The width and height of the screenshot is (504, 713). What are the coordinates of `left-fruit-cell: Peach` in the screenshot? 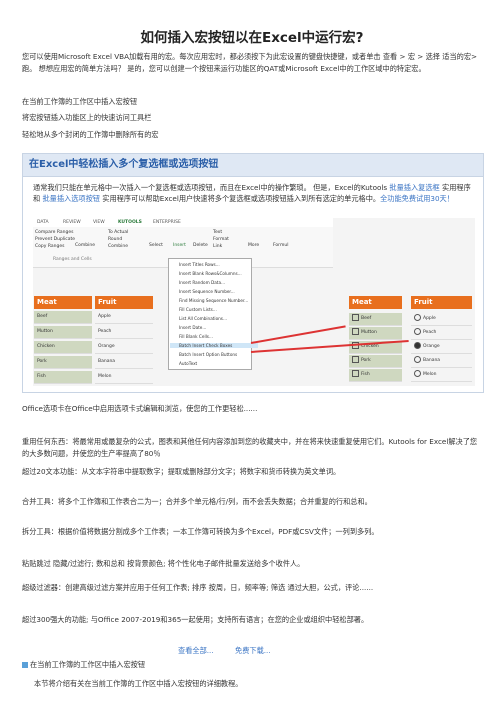 It's located at (124, 332).